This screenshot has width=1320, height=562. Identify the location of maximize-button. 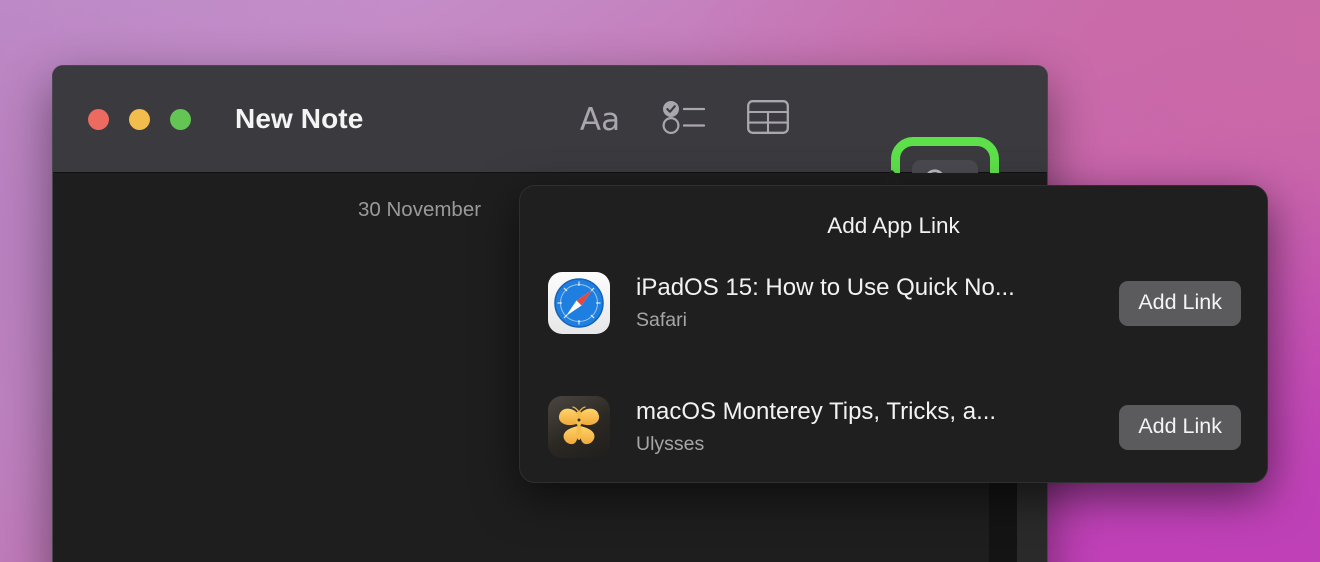
(180, 119).